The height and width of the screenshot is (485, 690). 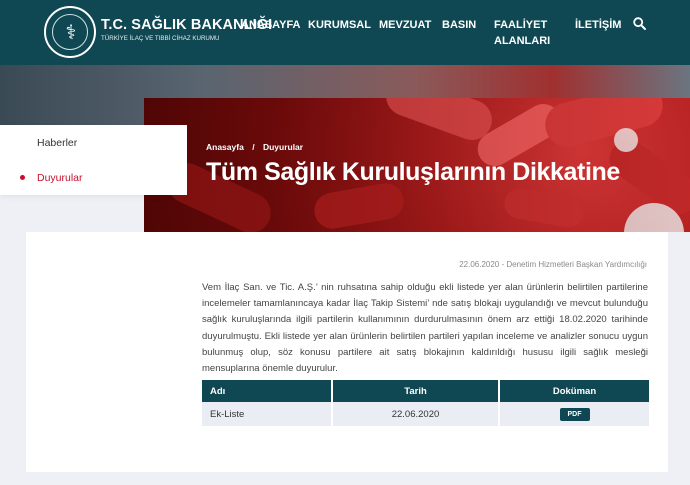 I want to click on cell-name: Ek-Liste, so click(x=267, y=414).